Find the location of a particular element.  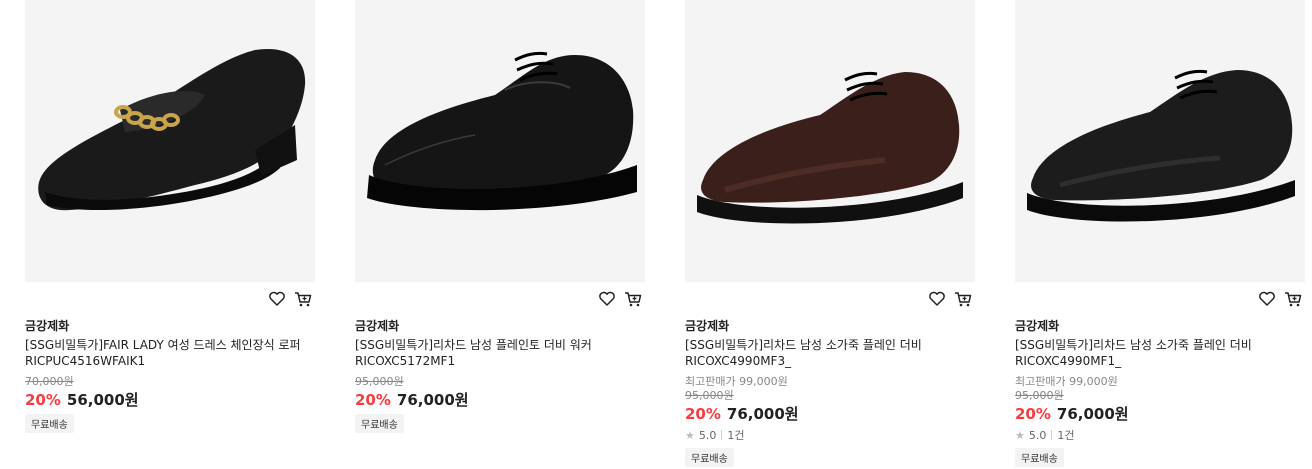

black-derby-image is located at coordinates (1161, 145).